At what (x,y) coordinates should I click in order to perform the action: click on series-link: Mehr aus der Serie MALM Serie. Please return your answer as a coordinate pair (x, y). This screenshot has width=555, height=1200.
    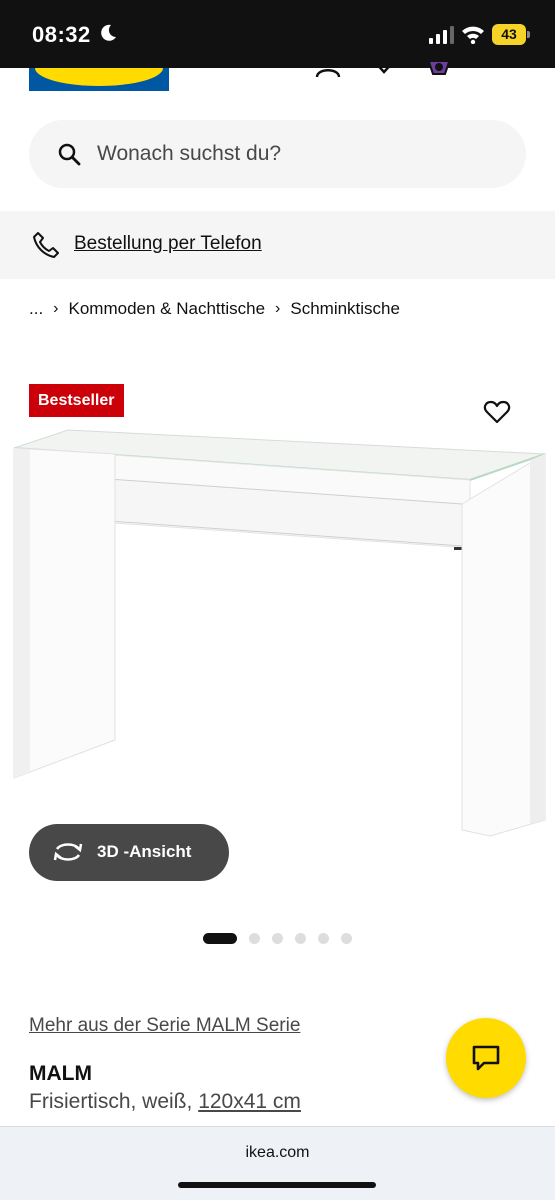
    Looking at the image, I should click on (164, 1026).